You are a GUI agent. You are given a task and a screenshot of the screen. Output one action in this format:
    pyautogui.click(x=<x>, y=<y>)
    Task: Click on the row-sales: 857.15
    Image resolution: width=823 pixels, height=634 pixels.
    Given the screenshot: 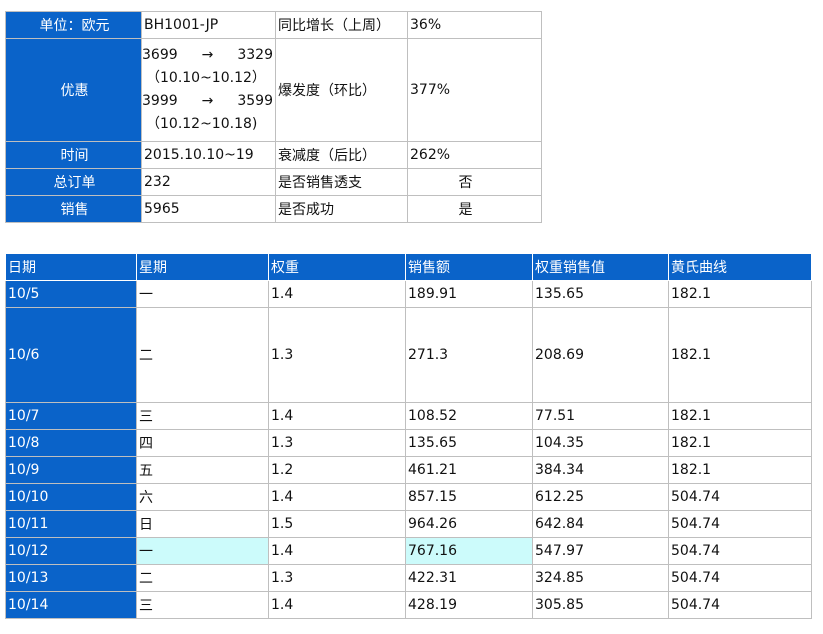 What is the action you would take?
    pyautogui.click(x=469, y=497)
    